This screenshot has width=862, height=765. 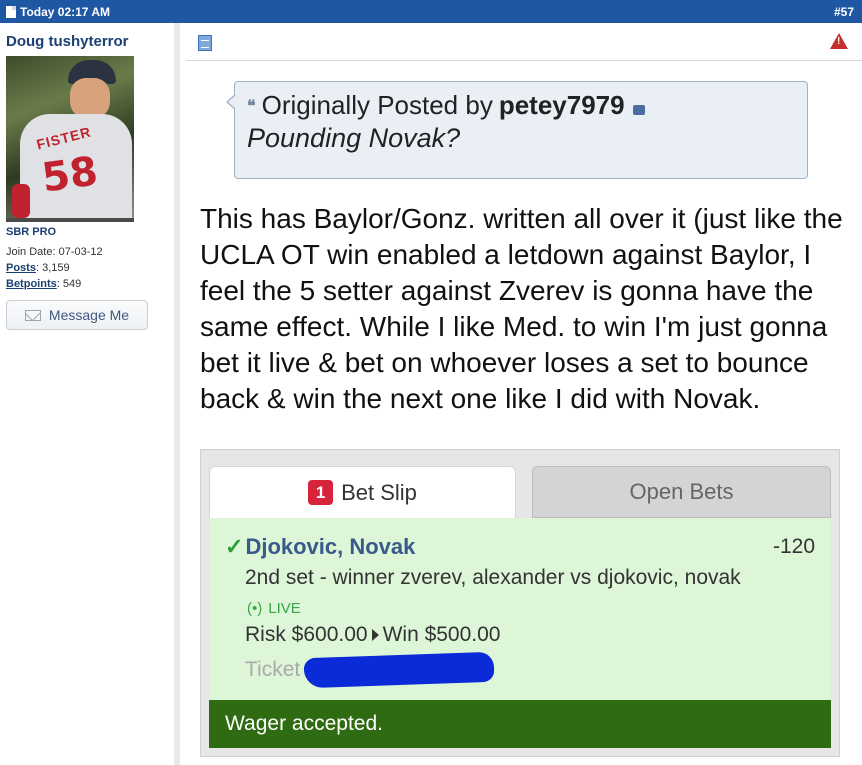 I want to click on avatar-divider, so click(x=70, y=220).